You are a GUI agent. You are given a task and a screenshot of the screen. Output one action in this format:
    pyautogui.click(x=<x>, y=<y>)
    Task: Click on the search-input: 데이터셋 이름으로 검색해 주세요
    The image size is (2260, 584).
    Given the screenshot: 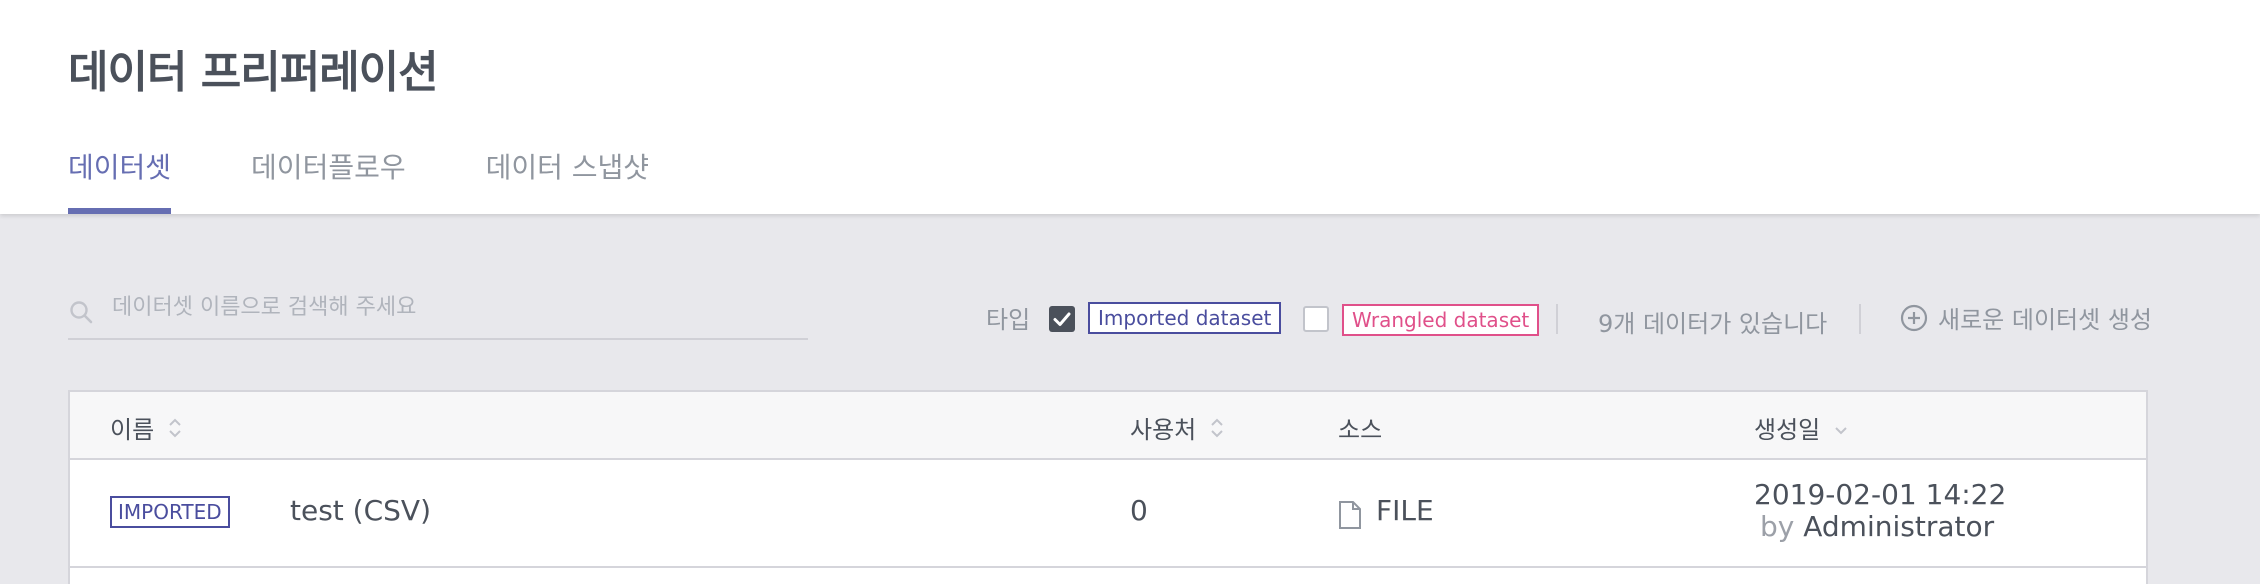 What is the action you would take?
    pyautogui.click(x=264, y=308)
    